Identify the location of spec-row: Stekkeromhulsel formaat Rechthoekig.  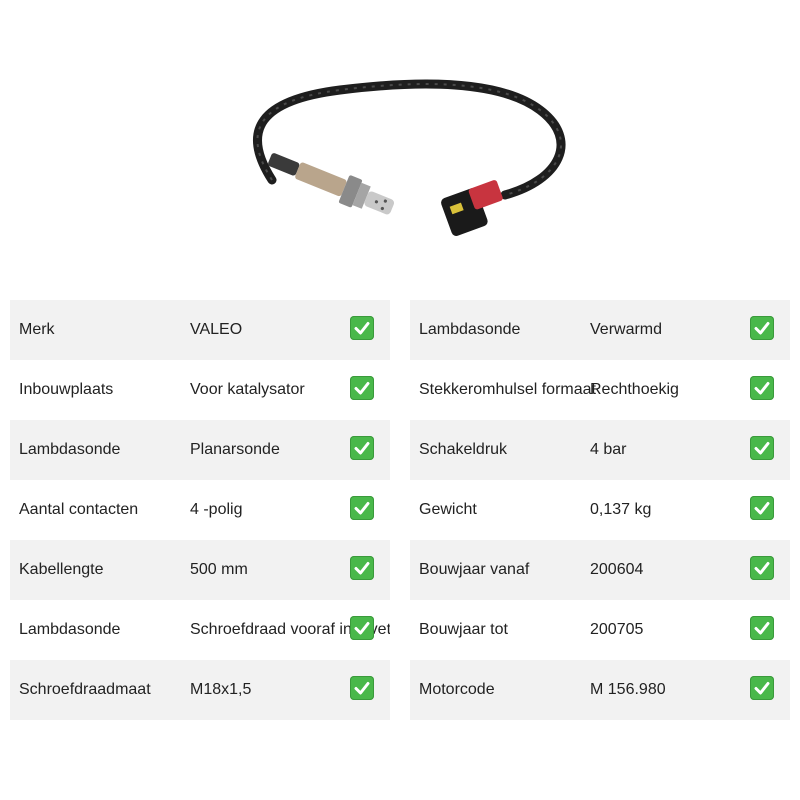
(600, 390).